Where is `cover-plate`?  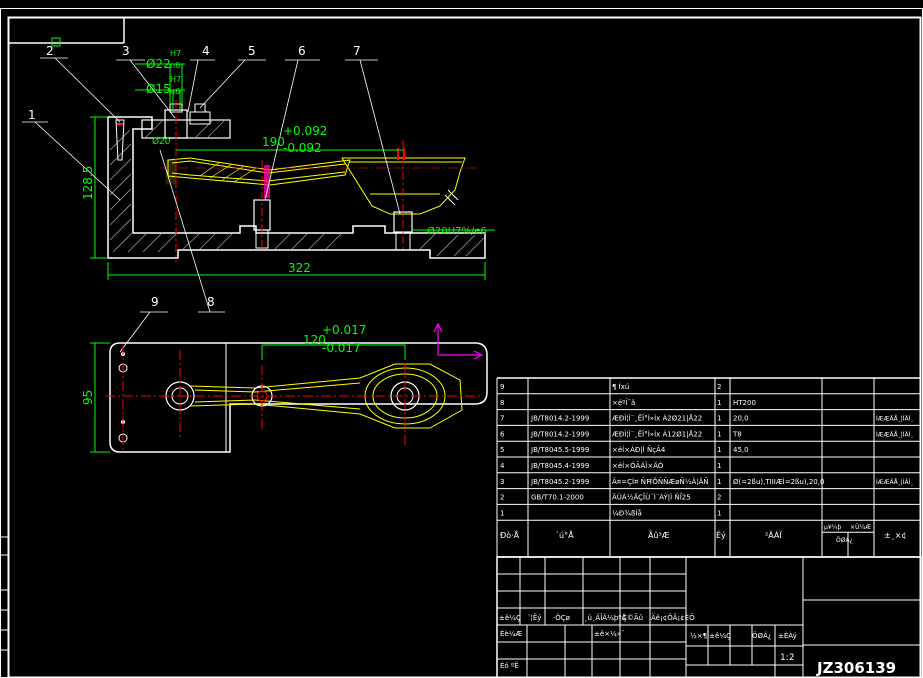 cover-plate is located at coordinates (186, 129).